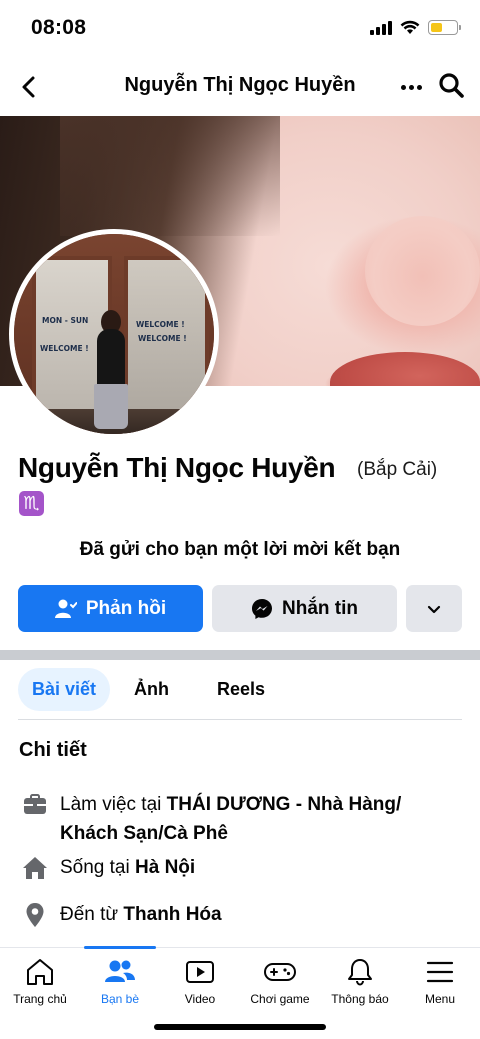 This screenshot has width=480, height=1039. Describe the element at coordinates (35, 804) in the screenshot. I see `briefcase-icon` at that location.